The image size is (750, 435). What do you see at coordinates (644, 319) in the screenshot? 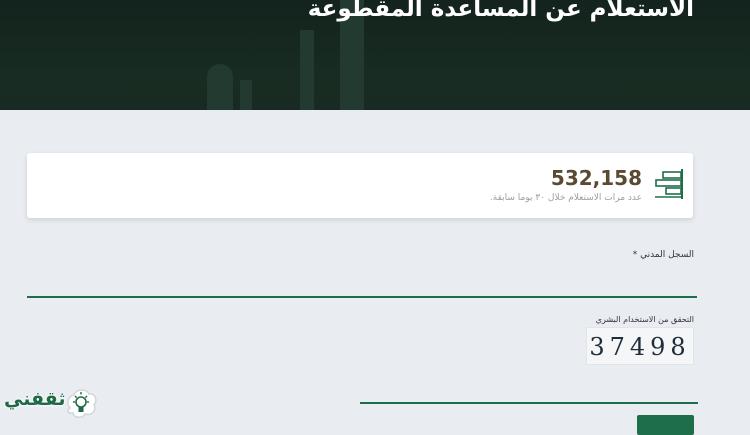
I see `captcha-label: التحقق من الاستخدام البشري` at bounding box center [644, 319].